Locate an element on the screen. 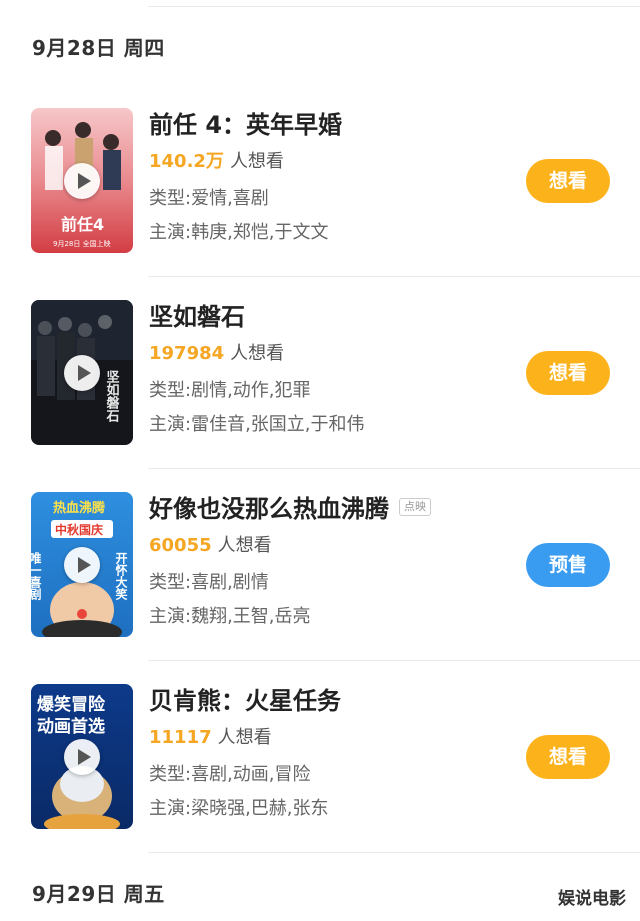 This screenshot has height=921, width=640. movie-title-text: 好像也没那么热血沸腾 is located at coordinates (269, 509).